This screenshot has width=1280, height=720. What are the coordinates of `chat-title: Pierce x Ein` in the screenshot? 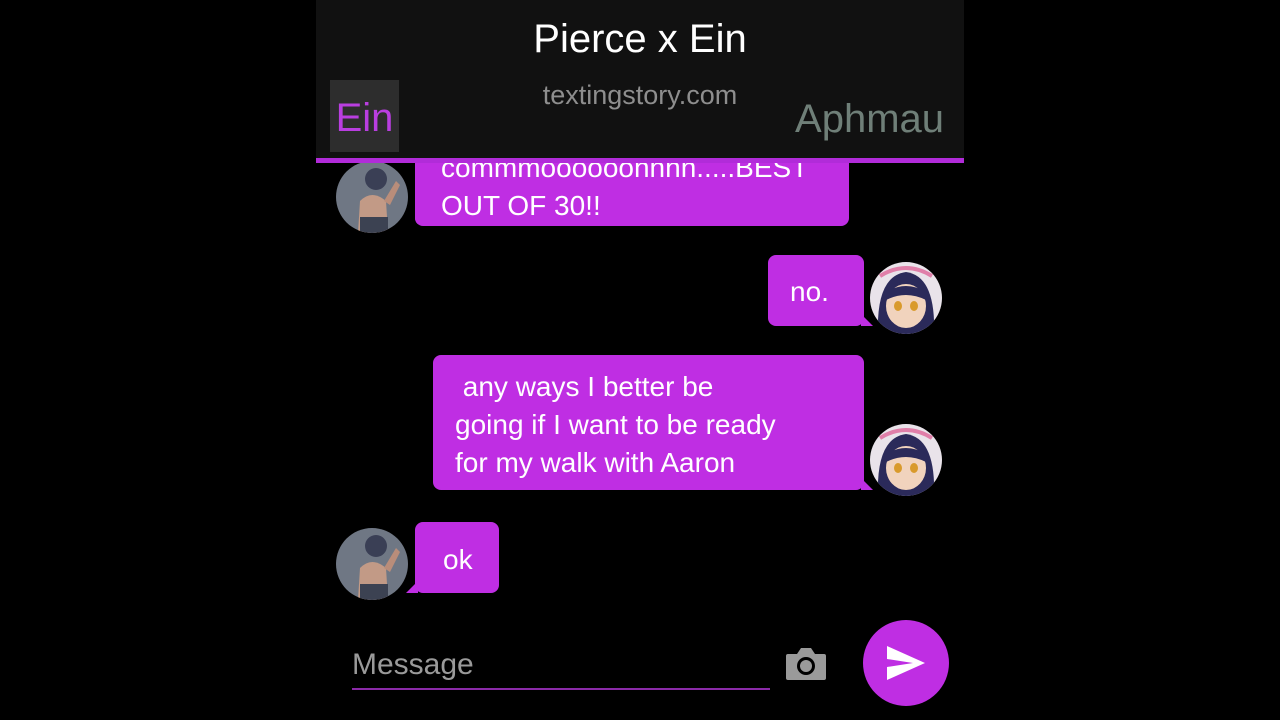 It's located at (640, 39).